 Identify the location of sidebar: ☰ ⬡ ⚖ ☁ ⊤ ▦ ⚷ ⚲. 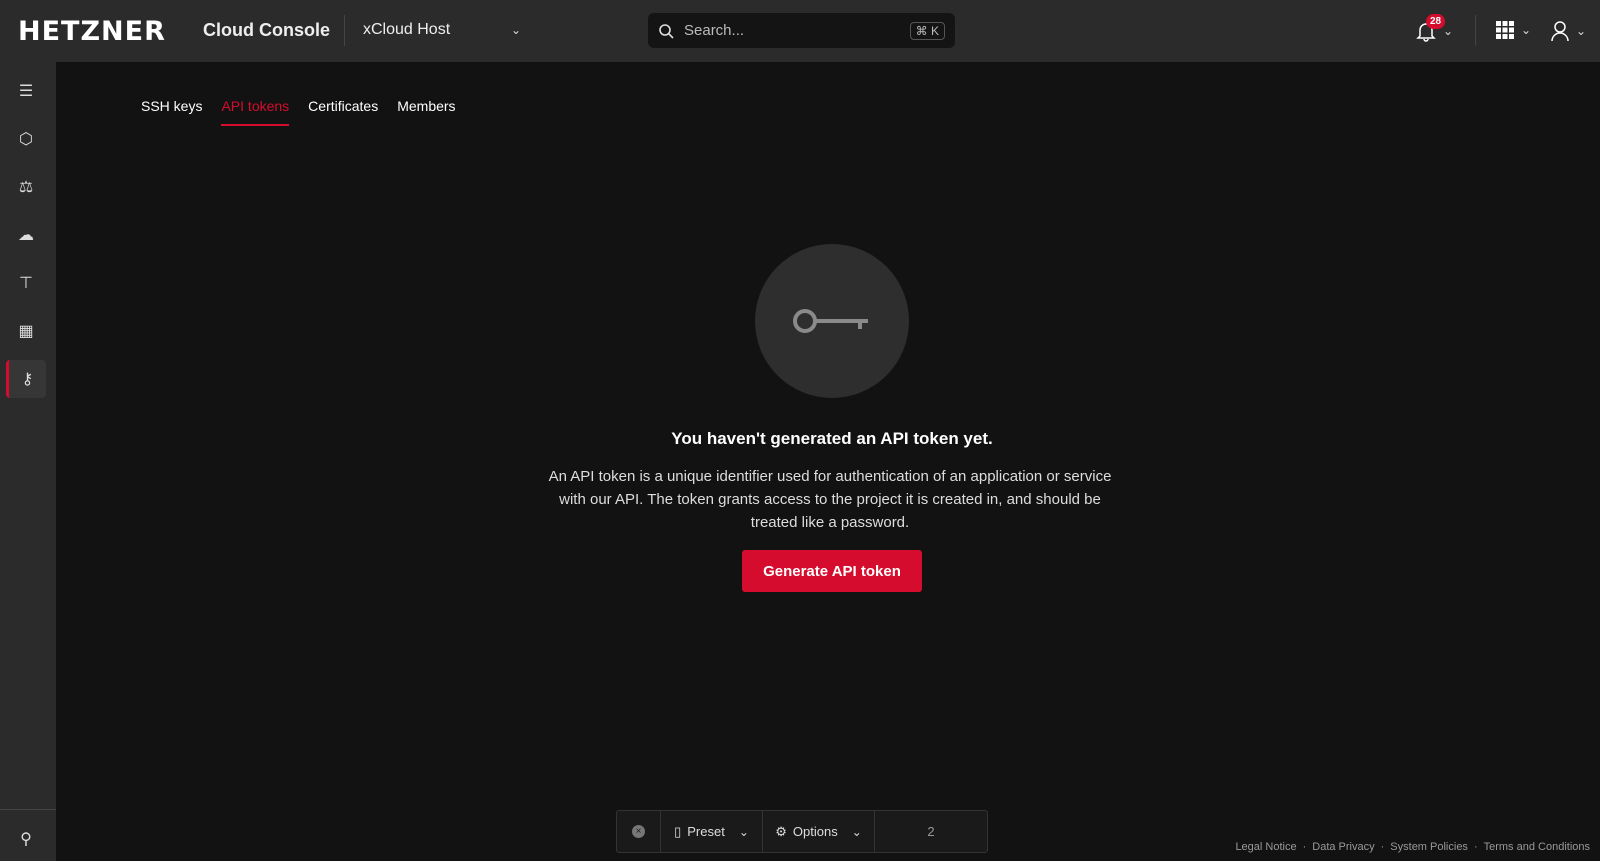
(28, 461).